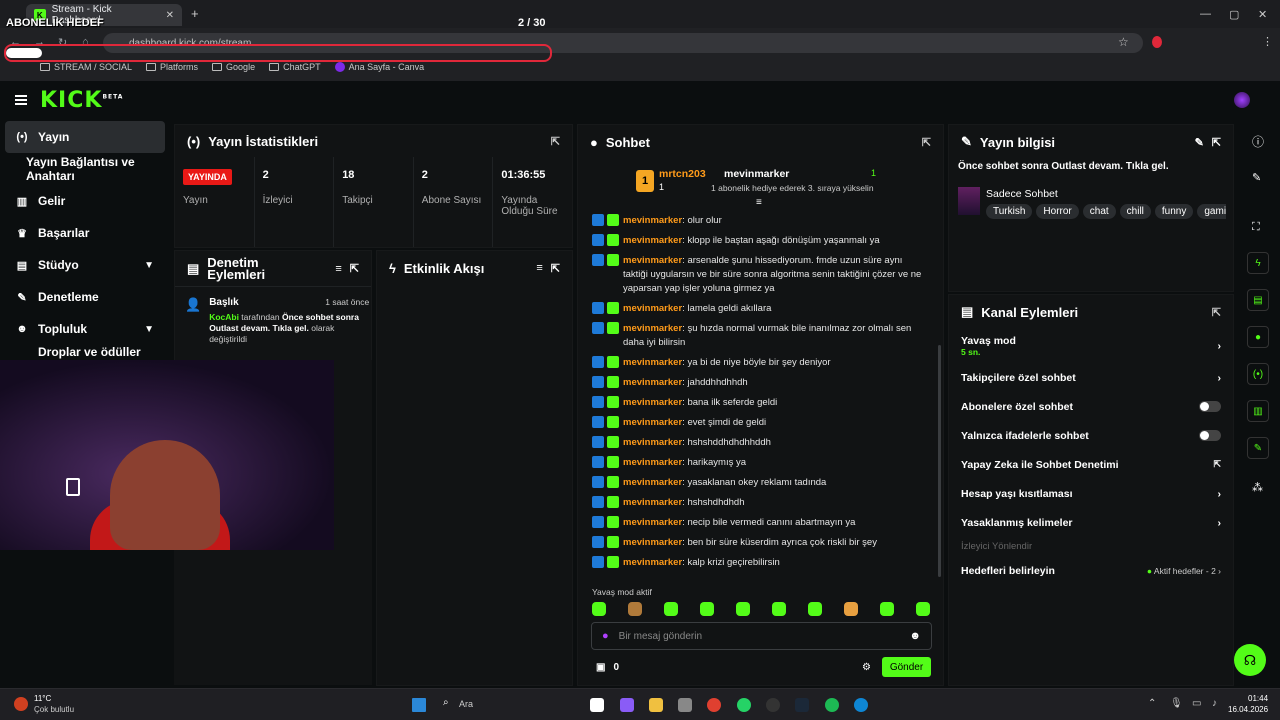 Image resolution: width=1280 pixels, height=720 pixels. I want to click on rail-sliders-icon: ▥, so click(1258, 411).